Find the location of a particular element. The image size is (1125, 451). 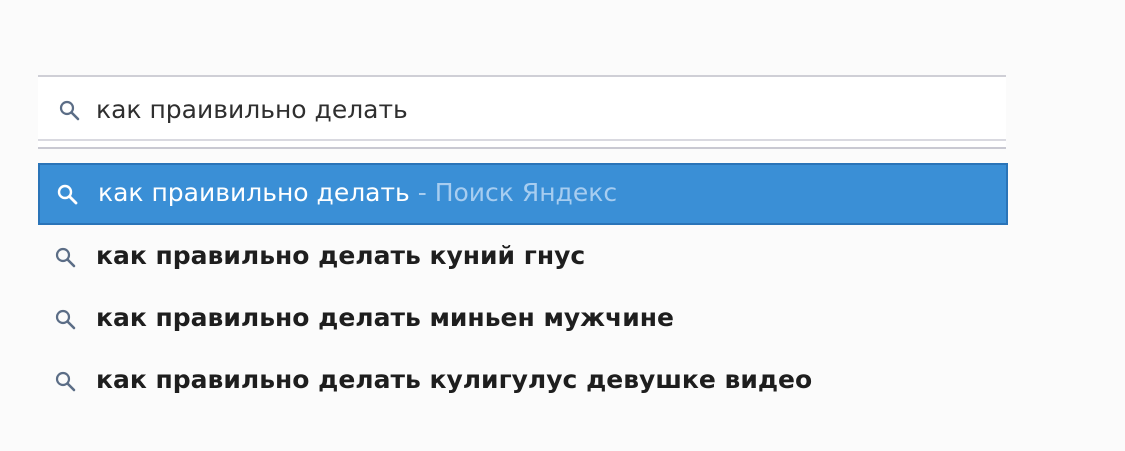

suggestion-text: как праивильно делать is located at coordinates (254, 192).